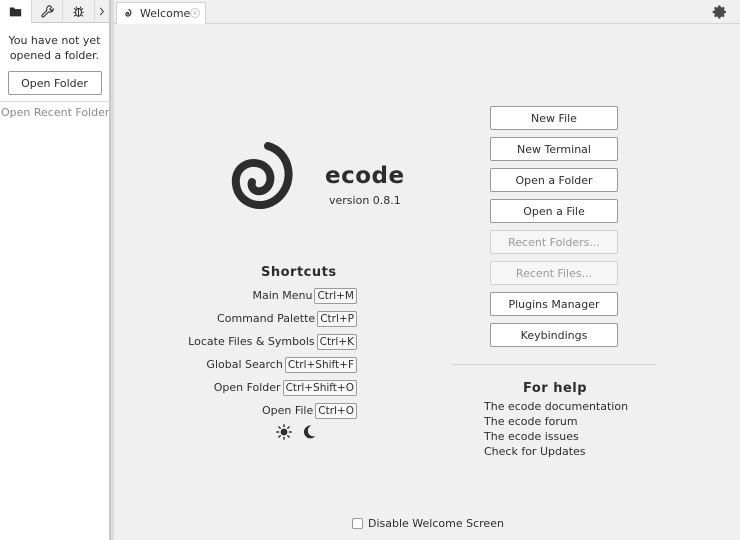 The height and width of the screenshot is (540, 740). Describe the element at coordinates (554, 364) in the screenshot. I see `help-divider` at that location.